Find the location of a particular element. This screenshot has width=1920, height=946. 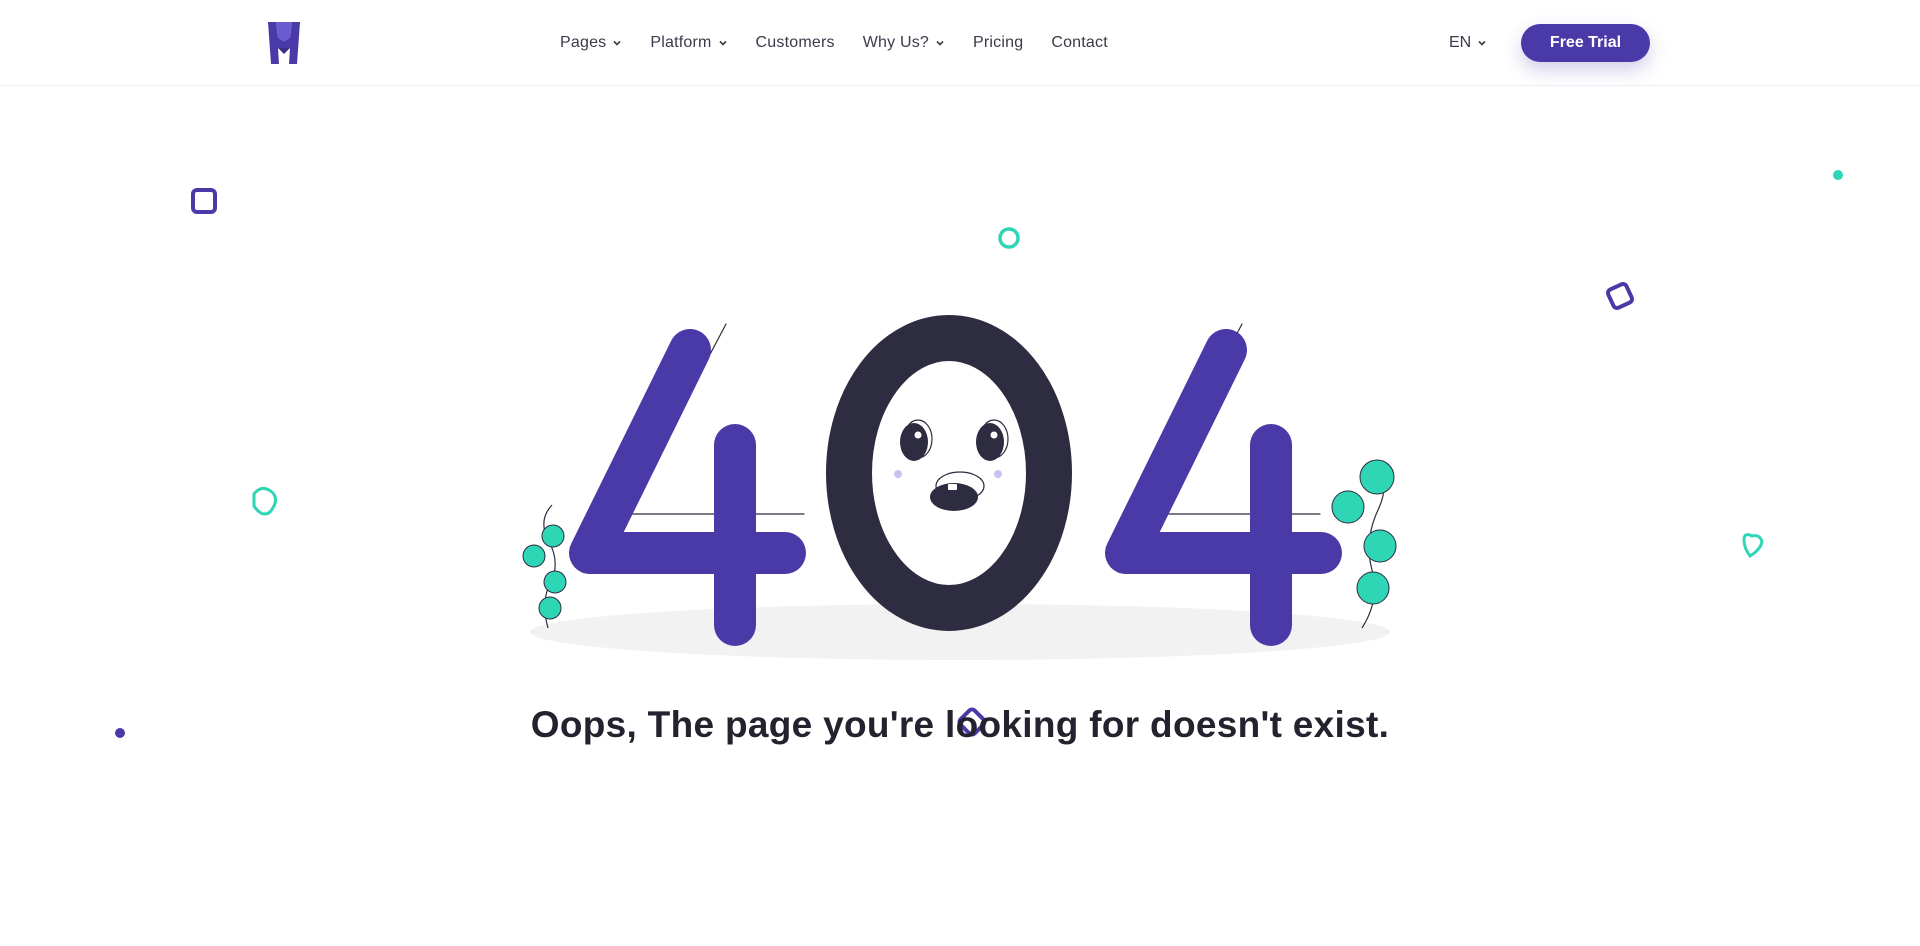

drop-shape is located at coordinates (264, 501).